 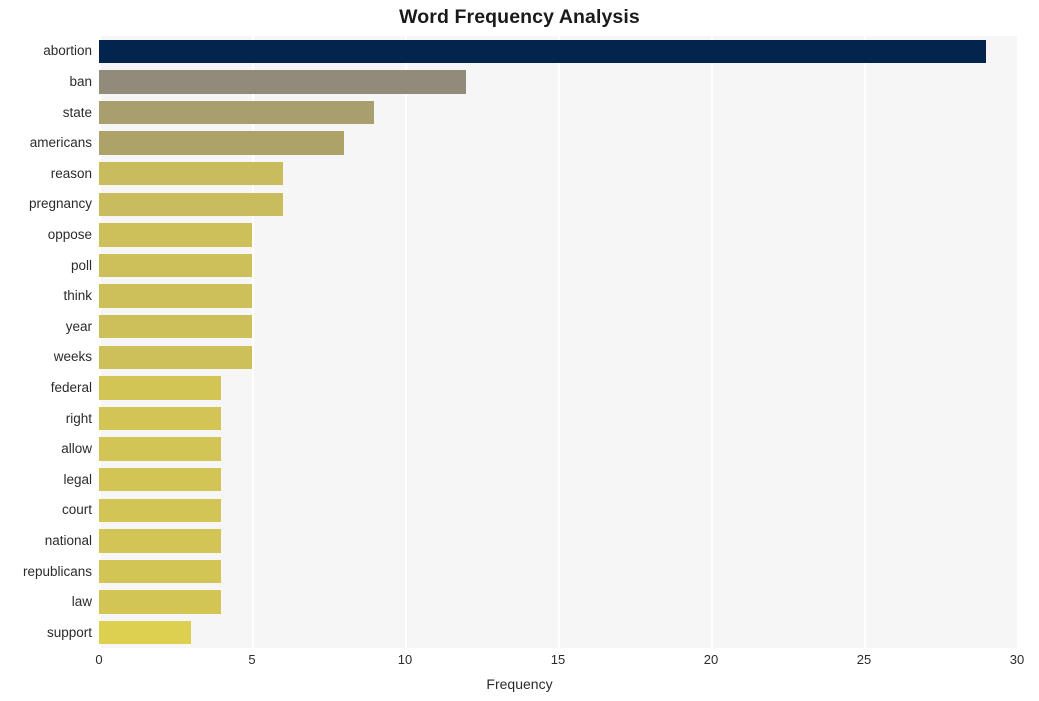 What do you see at coordinates (252, 659) in the screenshot?
I see `x-tick-label-5: 5` at bounding box center [252, 659].